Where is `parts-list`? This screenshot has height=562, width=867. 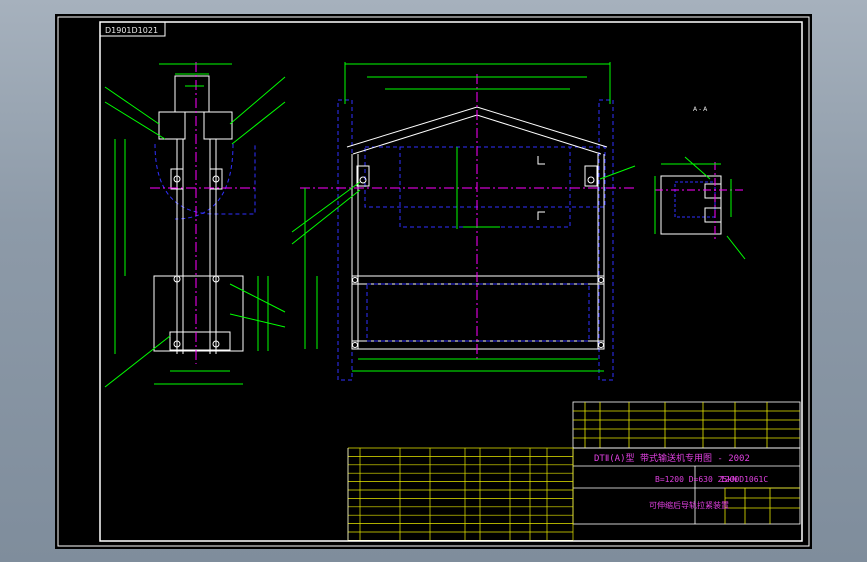
parts-list is located at coordinates (460, 494).